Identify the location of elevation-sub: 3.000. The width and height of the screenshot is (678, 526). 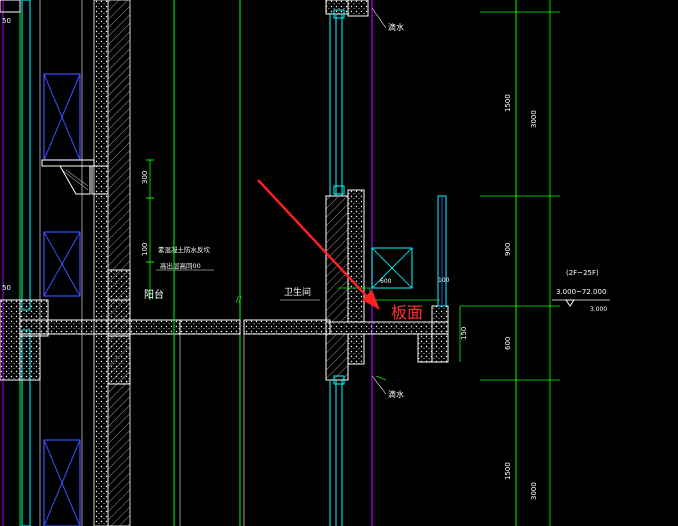
(598, 309).